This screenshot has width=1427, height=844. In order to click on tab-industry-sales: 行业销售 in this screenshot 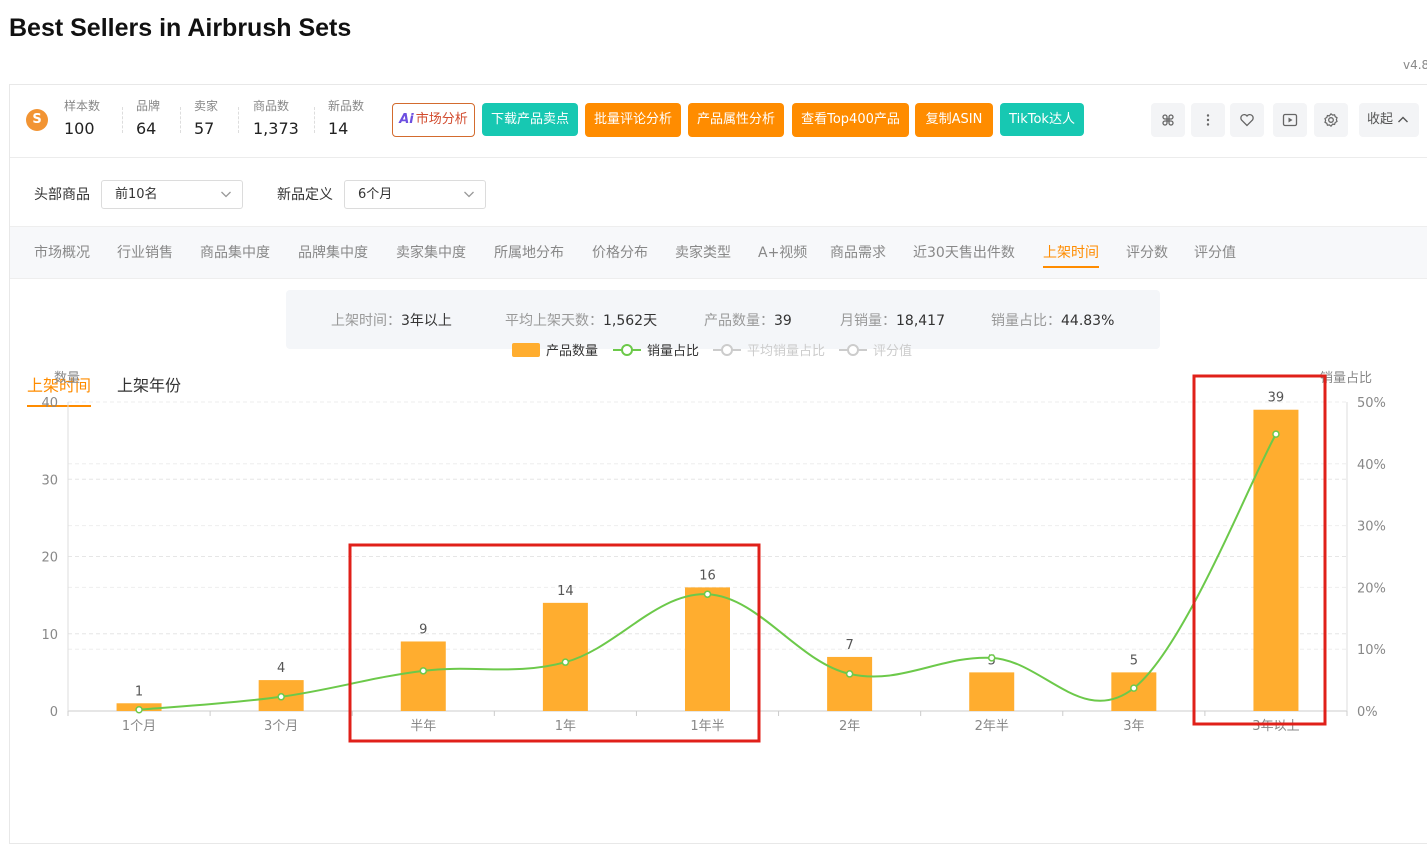, I will do `click(145, 252)`.